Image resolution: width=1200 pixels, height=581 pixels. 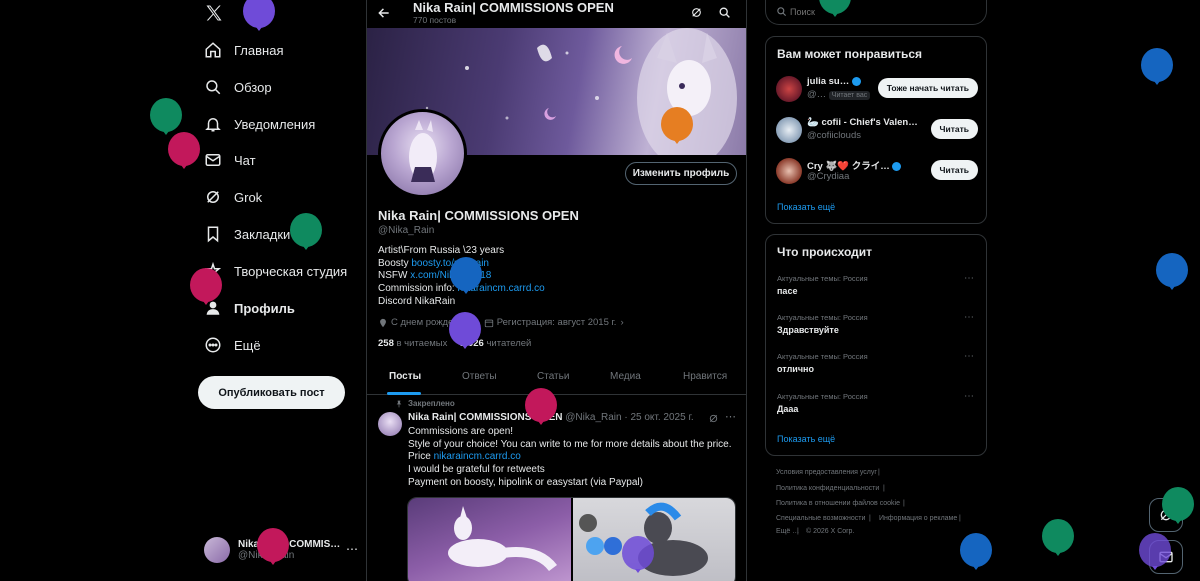 I want to click on more-dots-icon: ⋯, so click(x=352, y=549).